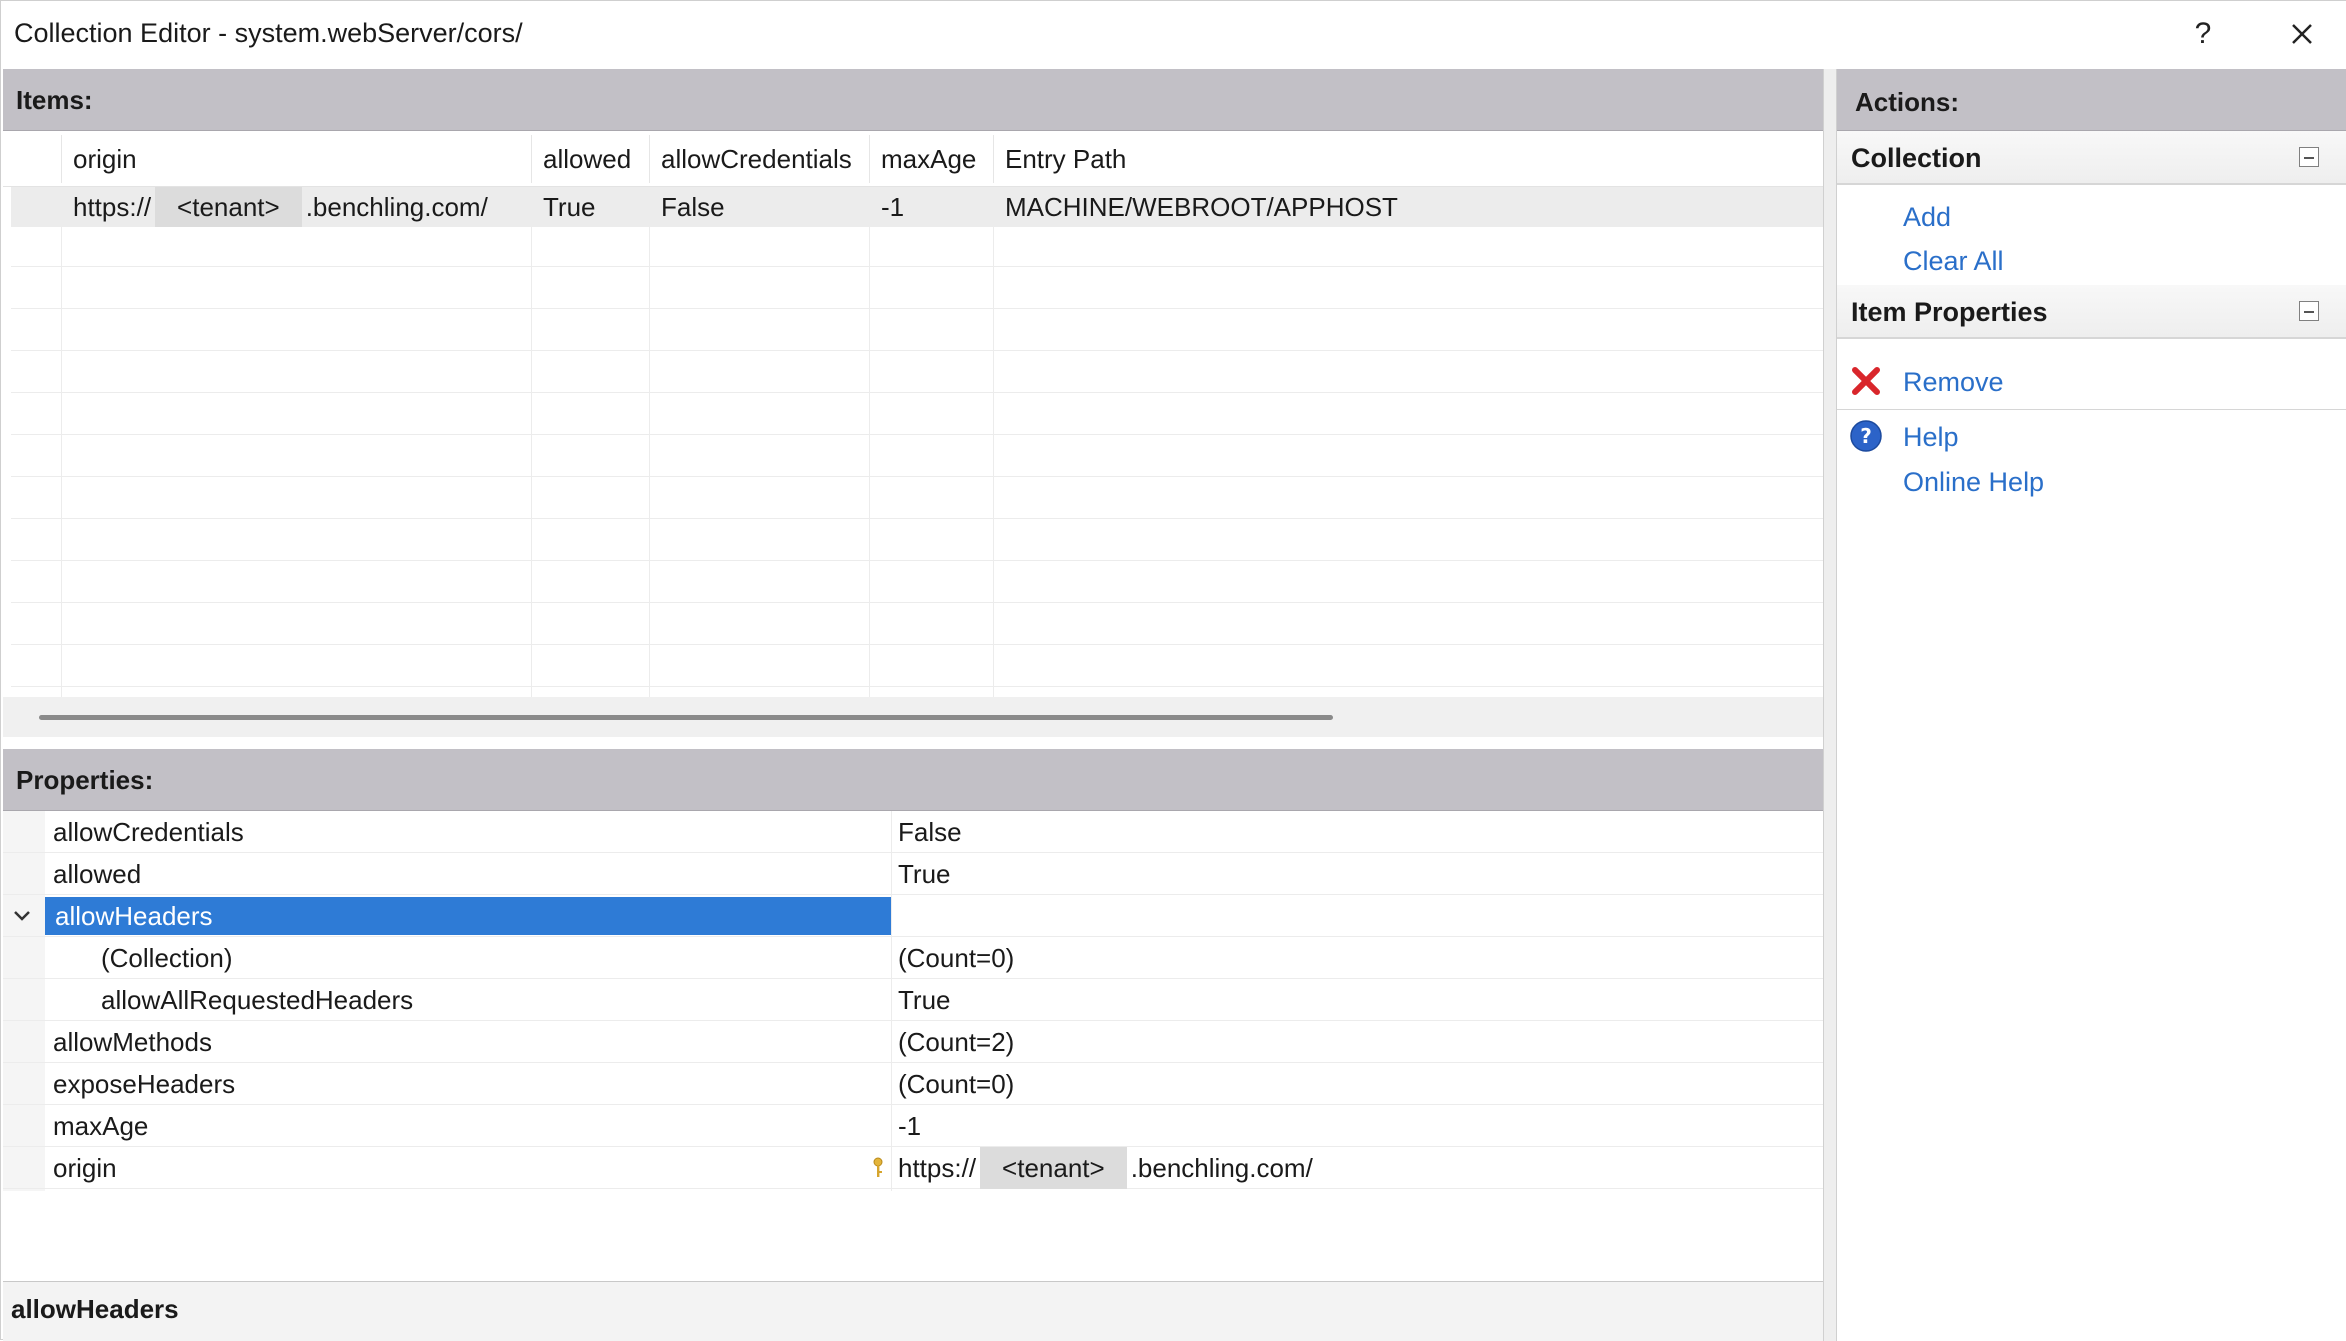 The width and height of the screenshot is (2346, 1341). I want to click on property-row: (Collection) (Count=0), so click(913, 958).